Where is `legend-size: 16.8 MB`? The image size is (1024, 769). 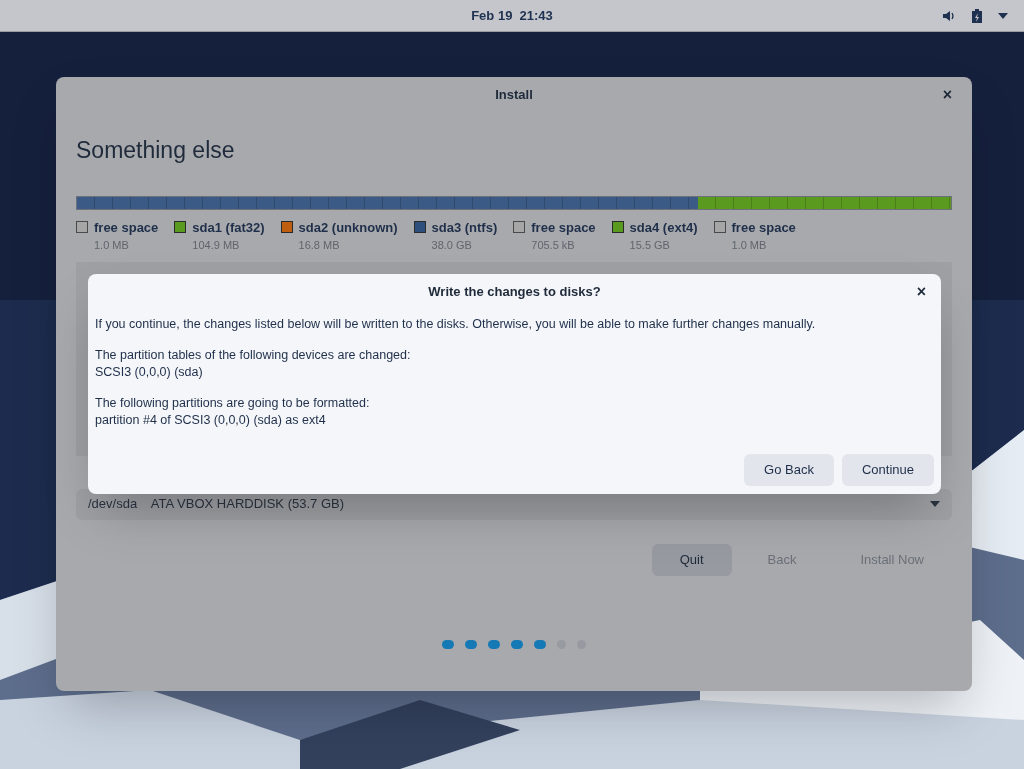 legend-size: 16.8 MB is located at coordinates (319, 245).